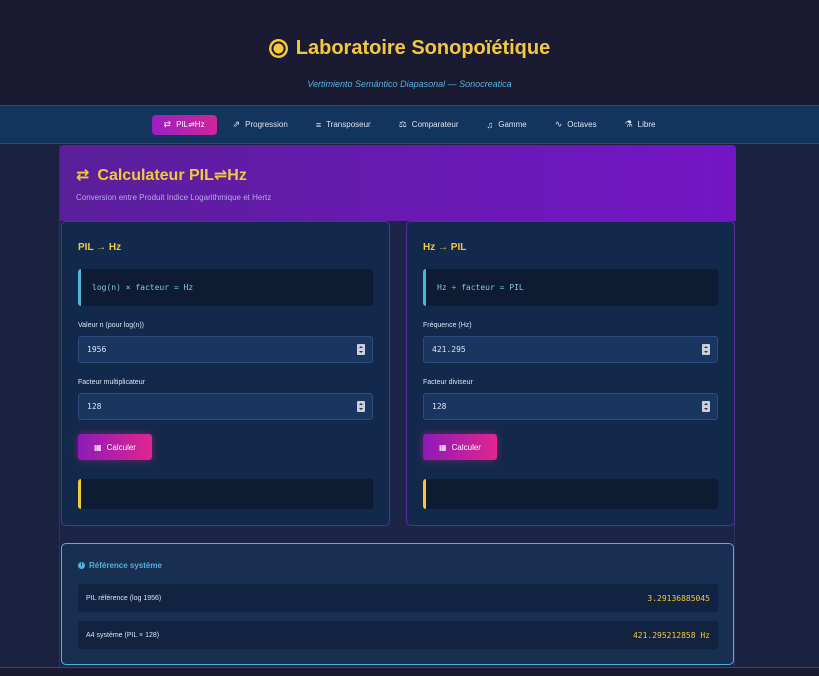  I want to click on reference-row-pil: PIL référence (log 1956) 3.29136885045, so click(398, 598).